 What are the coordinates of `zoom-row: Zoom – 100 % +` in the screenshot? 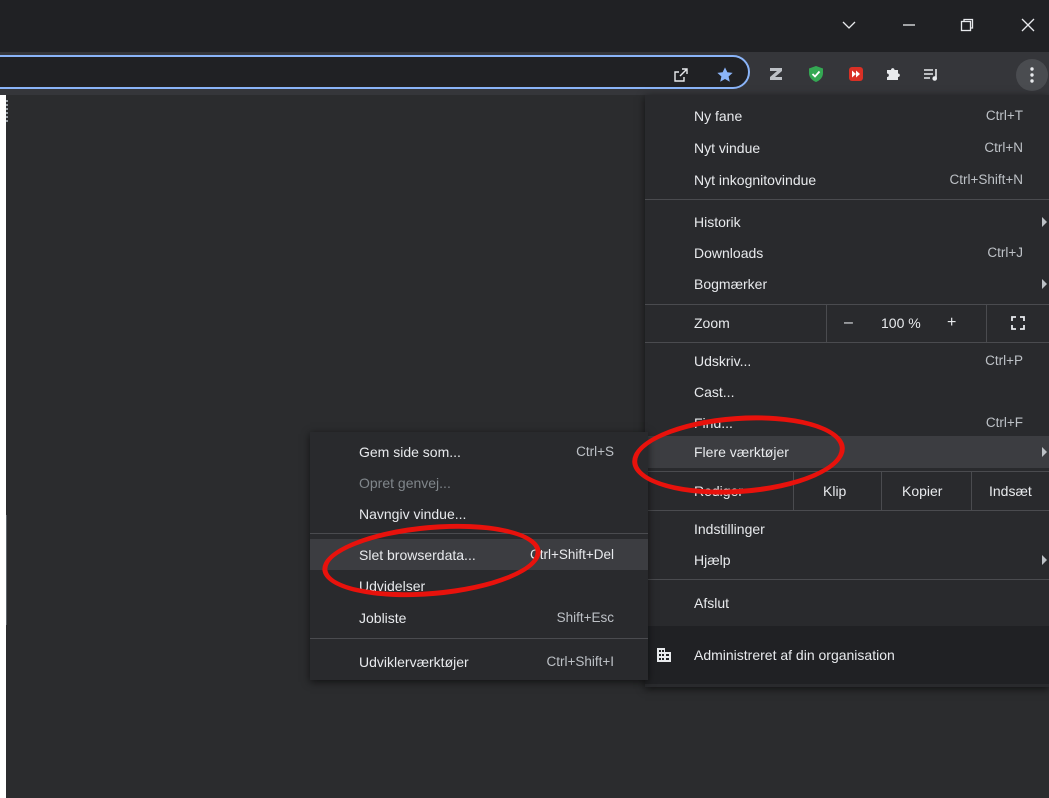 It's located at (847, 323).